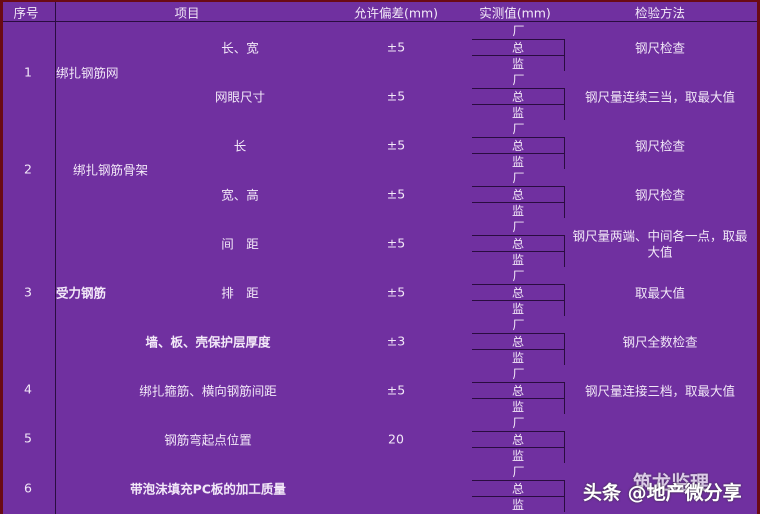  What do you see at coordinates (660, 96) in the screenshot?
I see `inspection-method: 钢尺量连续三当，取最大值` at bounding box center [660, 96].